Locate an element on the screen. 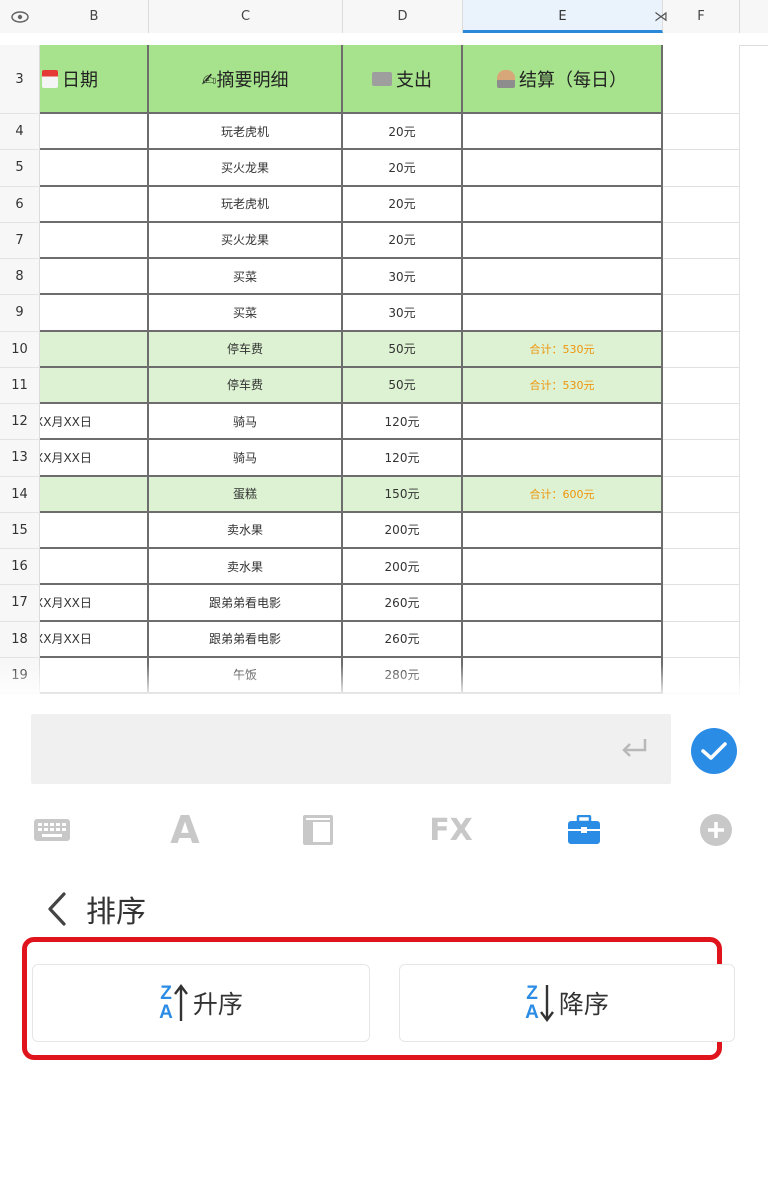 Image resolution: width=768 pixels, height=1180 pixels. cell-settle: 合计：600元 is located at coordinates (563, 494).